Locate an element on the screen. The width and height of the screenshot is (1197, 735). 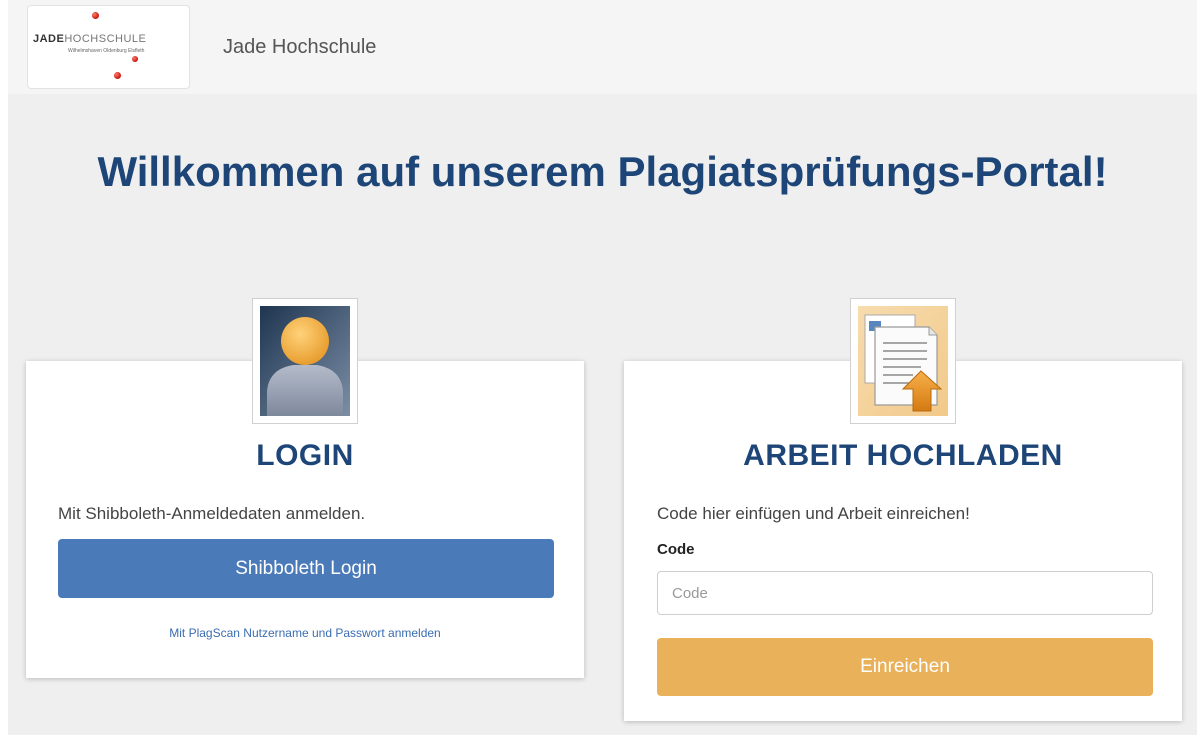
logo-dot-mid is located at coordinates (135, 59).